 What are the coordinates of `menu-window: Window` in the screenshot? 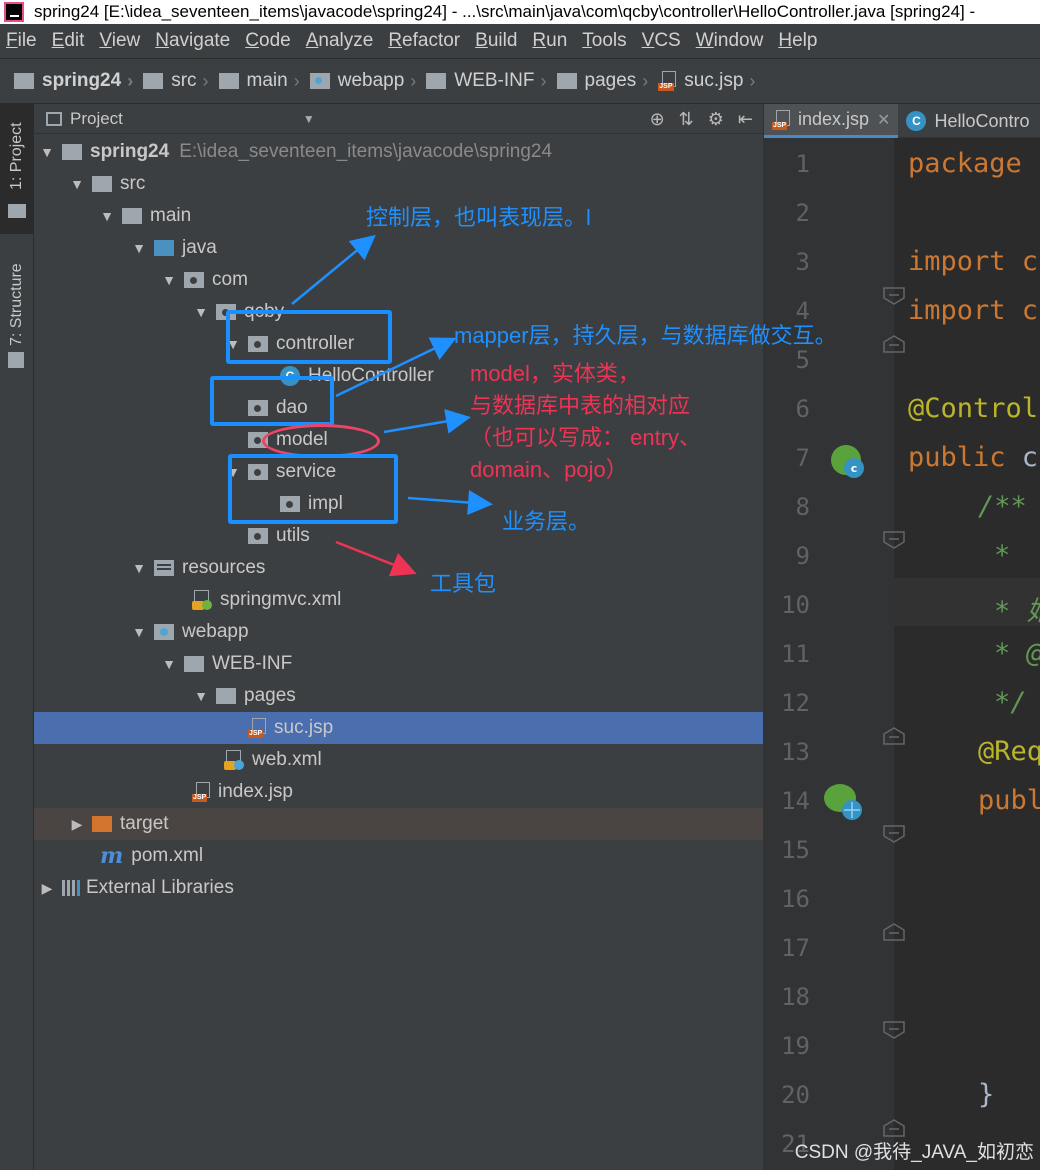 It's located at (730, 41).